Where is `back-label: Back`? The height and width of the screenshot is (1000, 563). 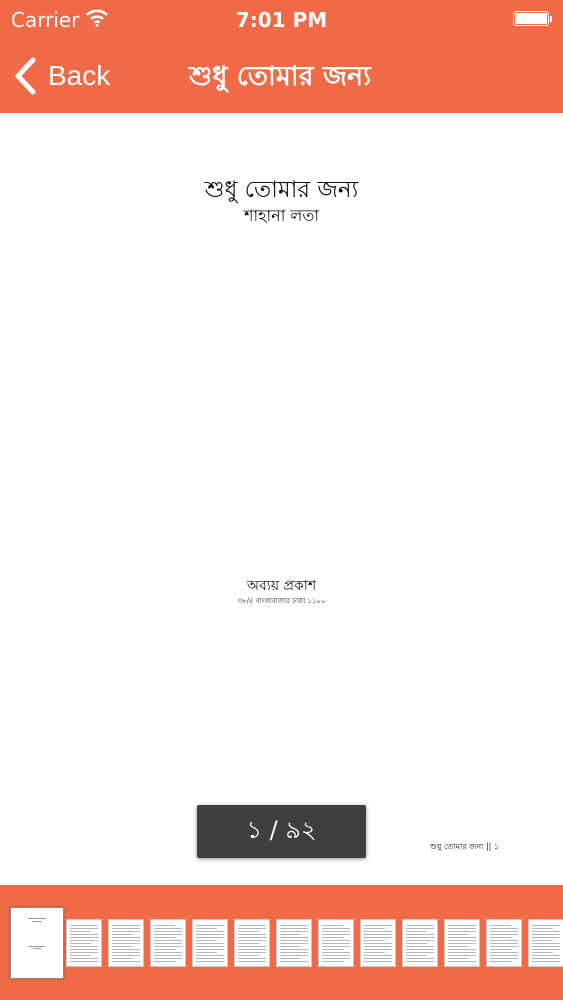
back-label: Back is located at coordinates (79, 75).